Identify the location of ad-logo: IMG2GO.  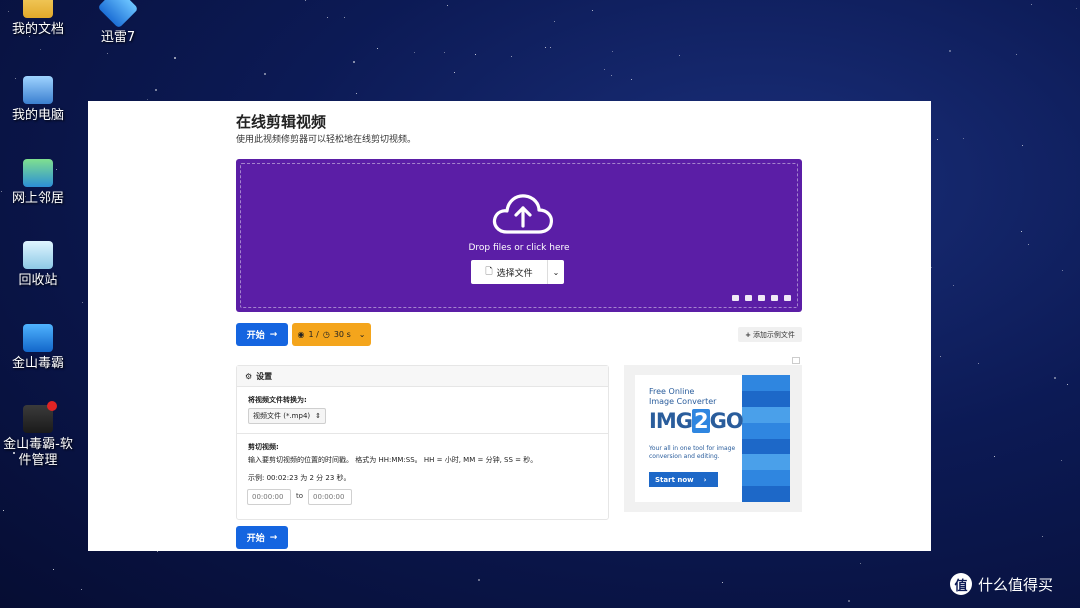
(696, 421).